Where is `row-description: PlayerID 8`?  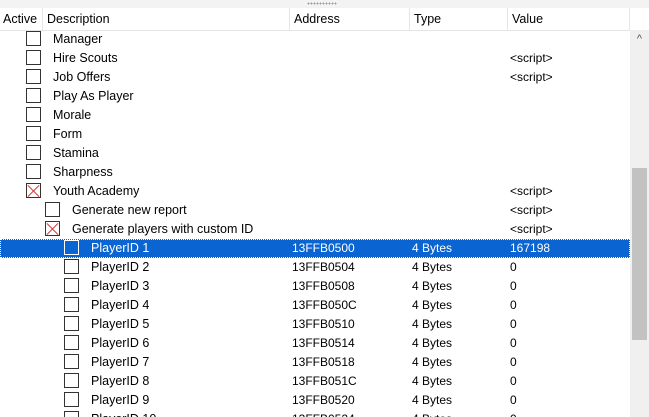
row-description: PlayerID 8 is located at coordinates (120, 381).